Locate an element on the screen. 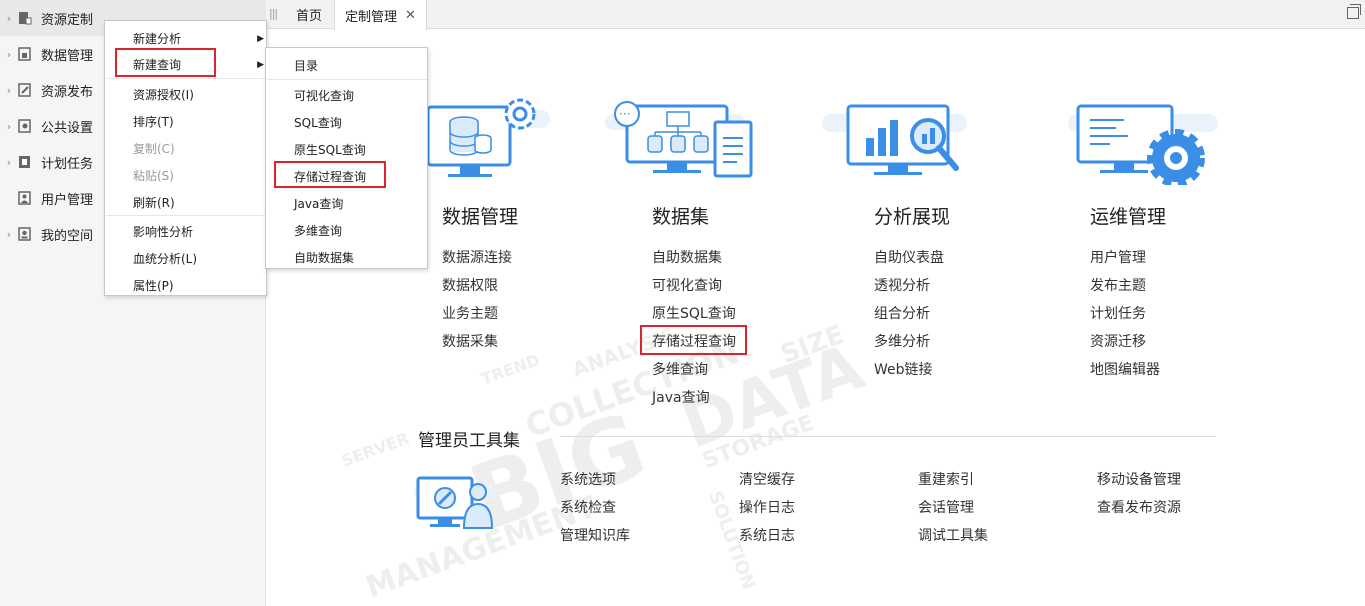 The image size is (1365, 606). link-visual-query: 可视化查询 is located at coordinates (687, 285).